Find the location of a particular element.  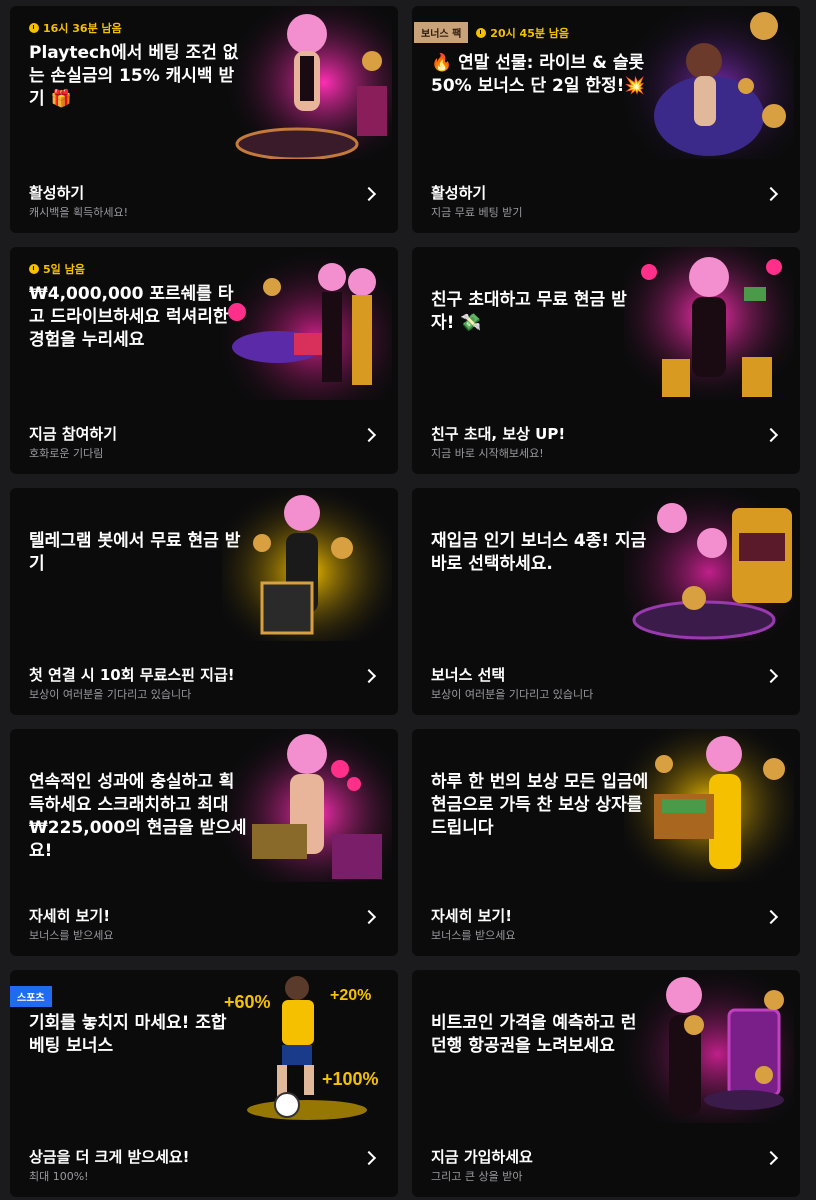

cta-subtext: 지금 무료 베팅 받기 is located at coordinates (477, 212).